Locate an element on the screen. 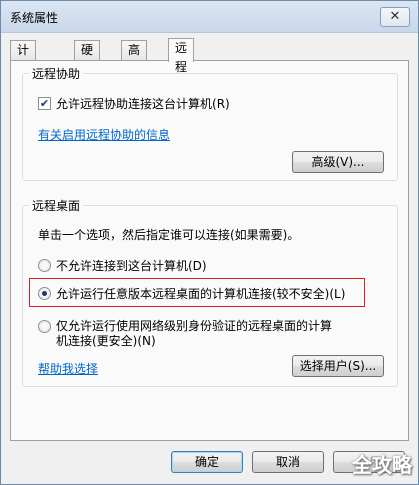  tab-hardware: 硬件 is located at coordinates (87, 58).